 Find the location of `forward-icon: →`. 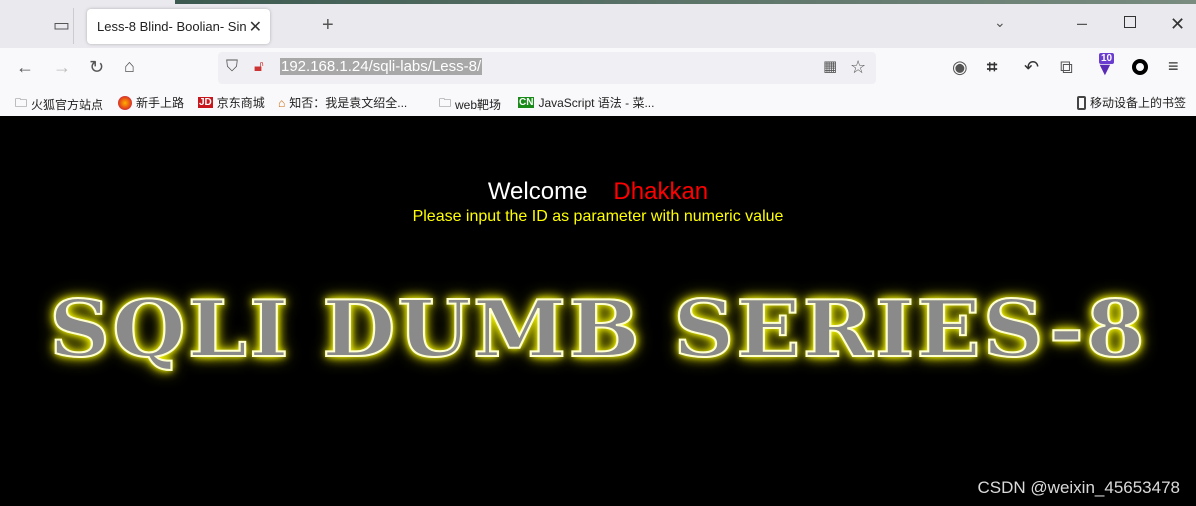

forward-icon: → is located at coordinates (62, 67).